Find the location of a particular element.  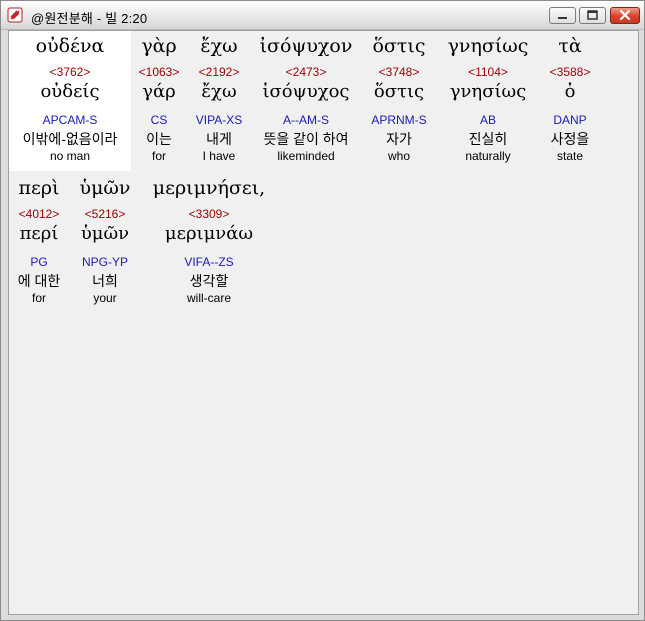

greek-word: οὐδένα is located at coordinates (70, 46).